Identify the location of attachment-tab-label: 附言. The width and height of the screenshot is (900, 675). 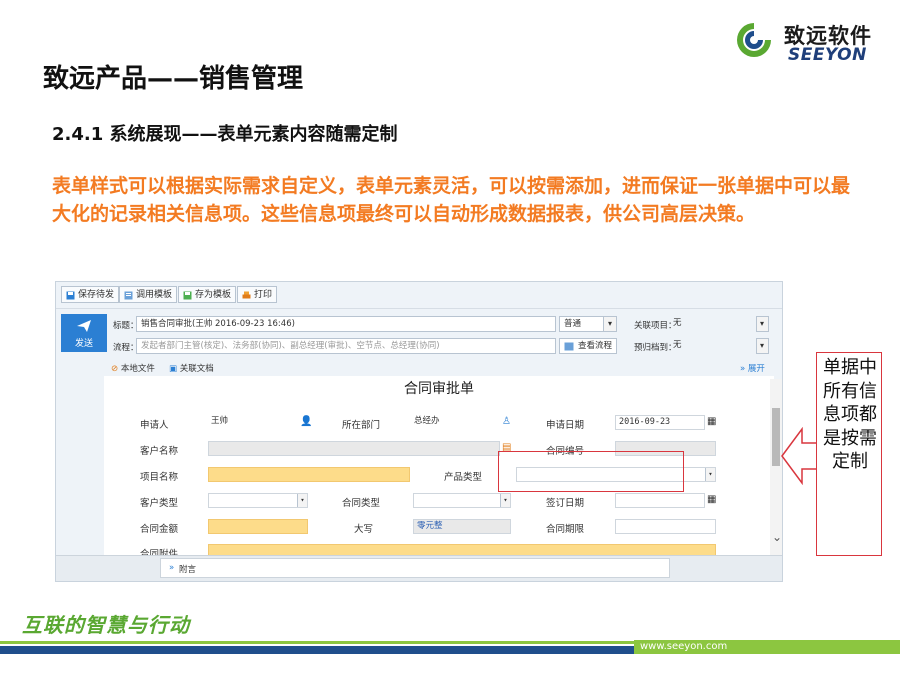
(188, 570).